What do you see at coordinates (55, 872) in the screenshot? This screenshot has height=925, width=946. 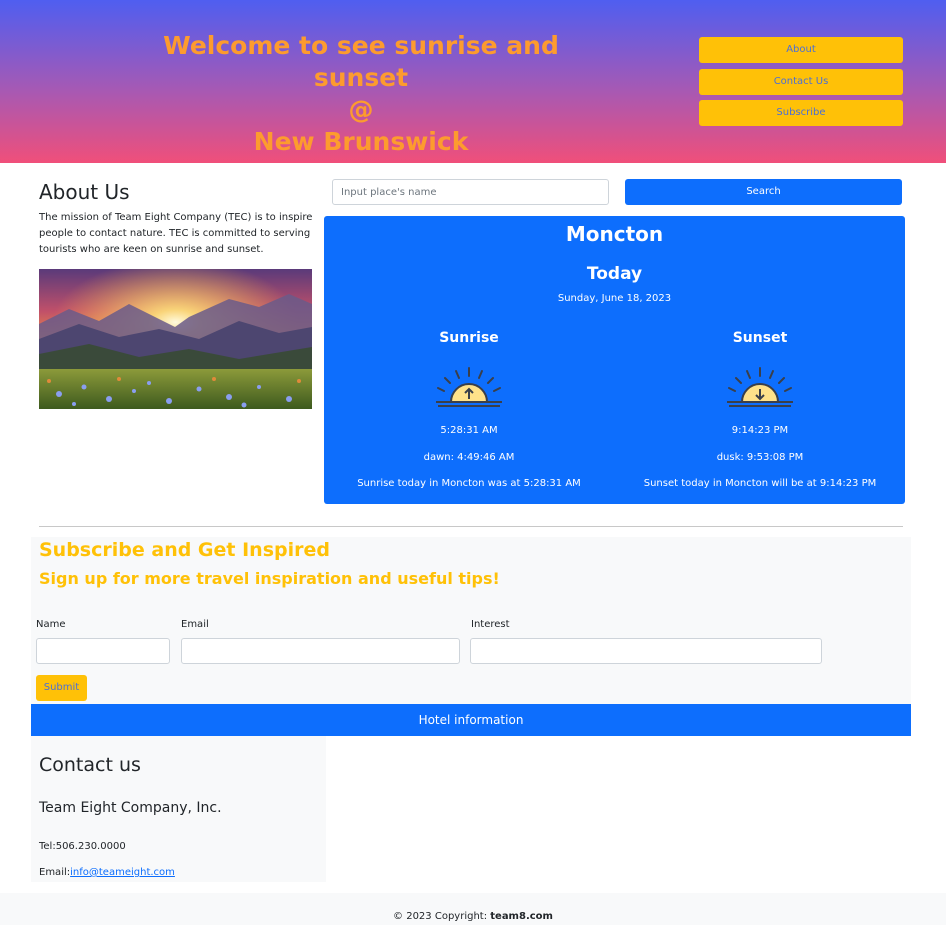 I see `email-prefix: Email:` at bounding box center [55, 872].